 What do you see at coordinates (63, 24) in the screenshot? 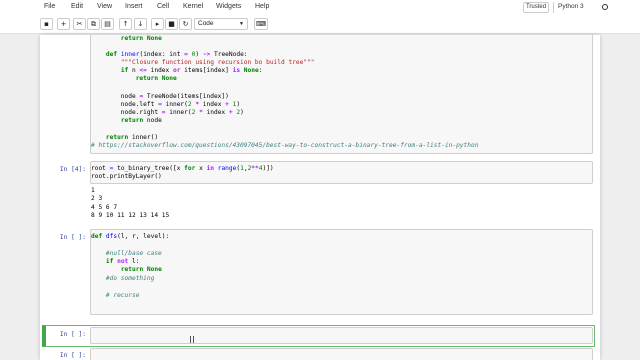
I see `insert-cell-icon: +` at bounding box center [63, 24].